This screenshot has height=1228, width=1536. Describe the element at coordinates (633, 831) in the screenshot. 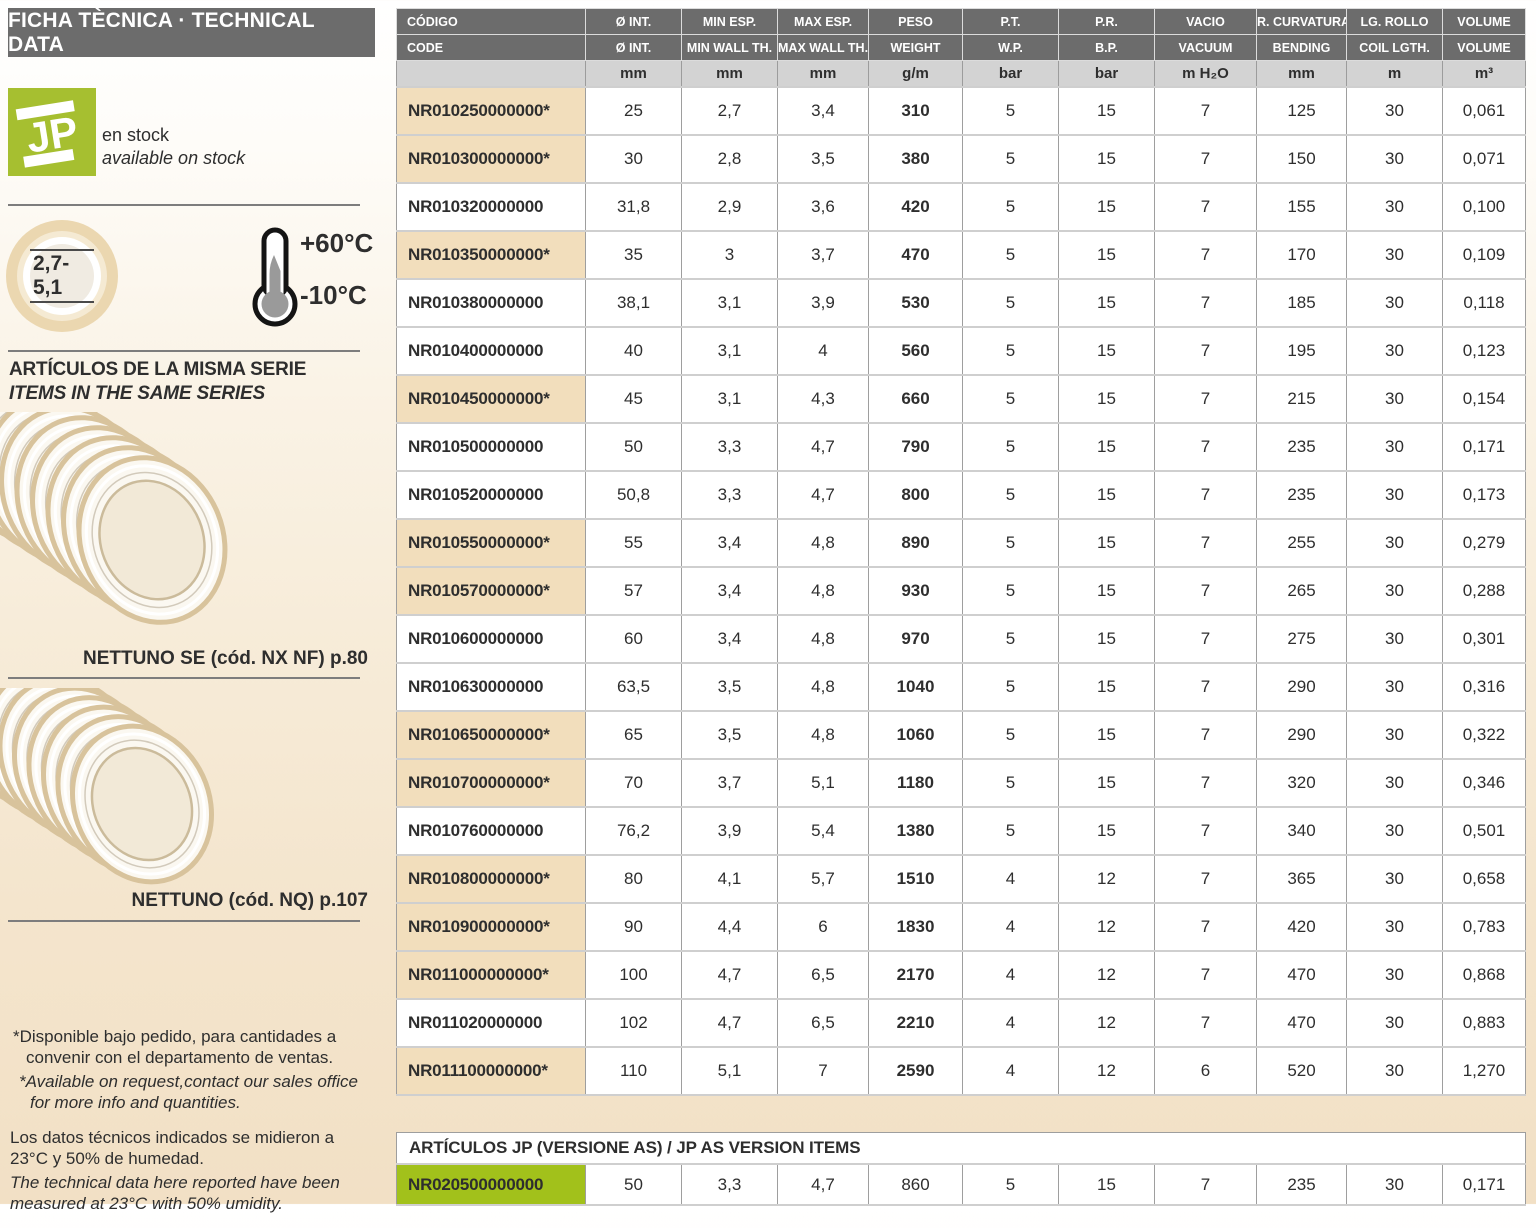

I see `value-cell: 76,2` at that location.